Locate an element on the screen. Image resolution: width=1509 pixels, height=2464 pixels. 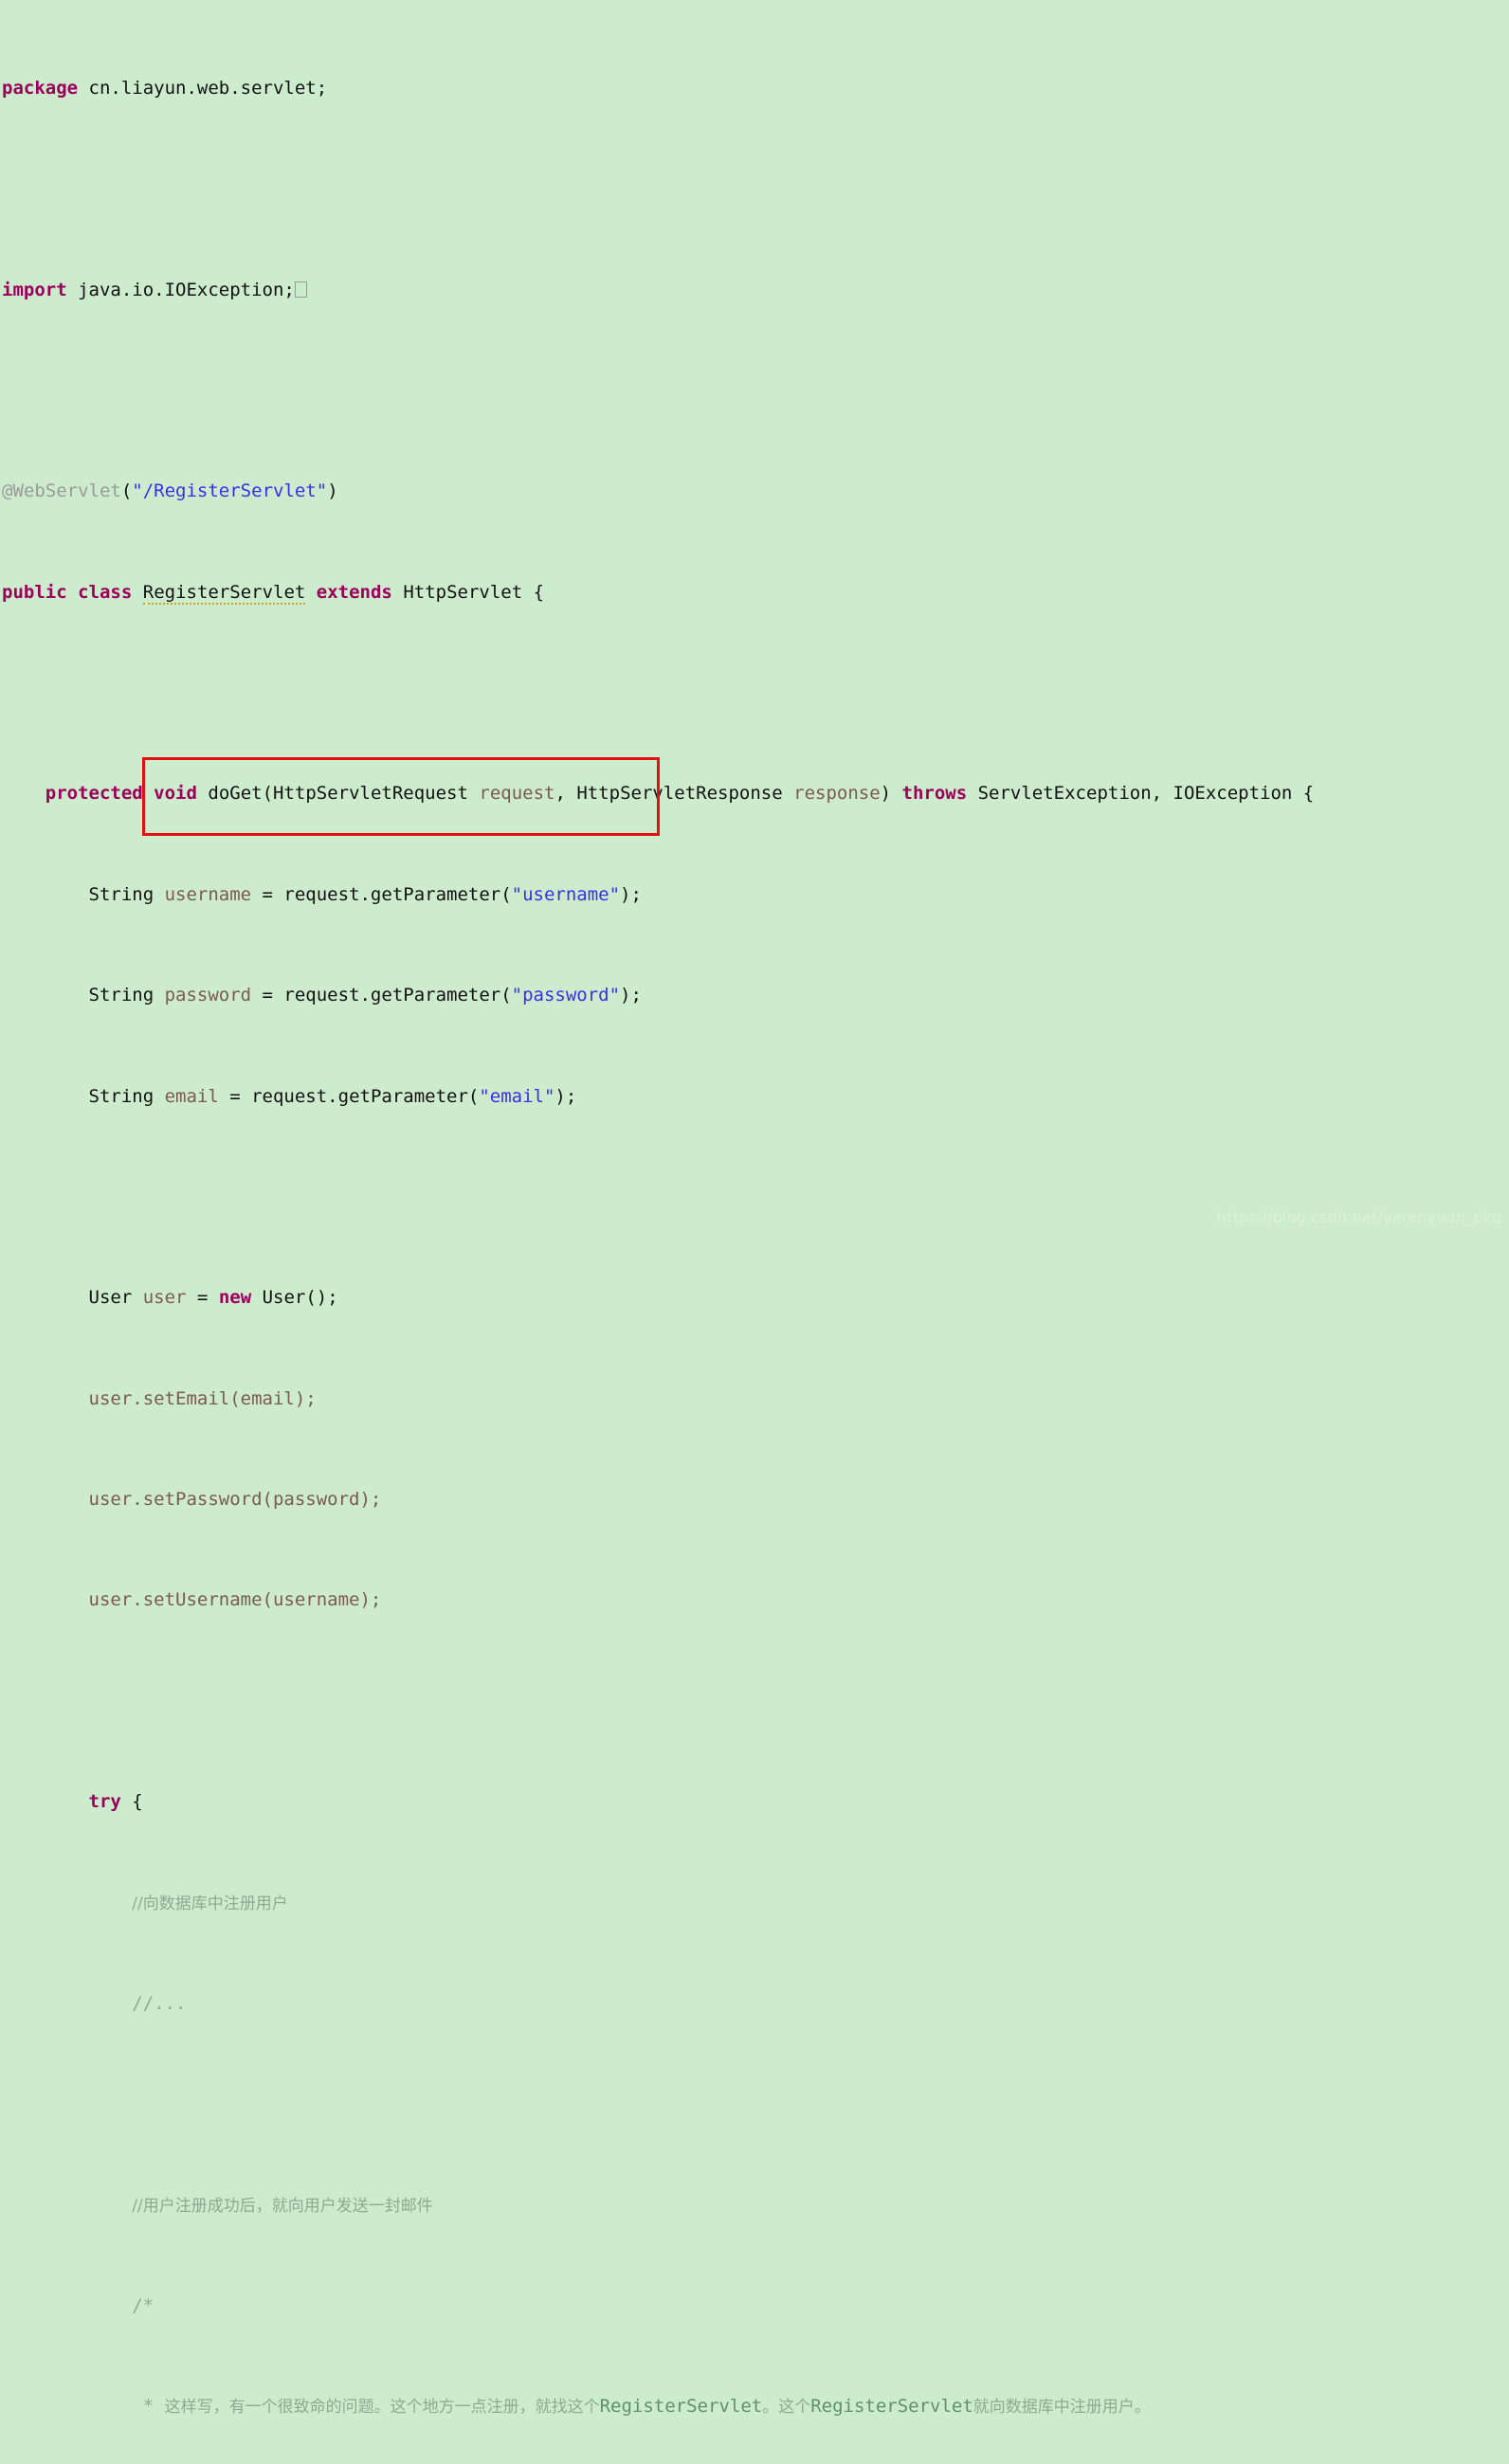
keyword-new-user: new is located at coordinates (235, 1298).